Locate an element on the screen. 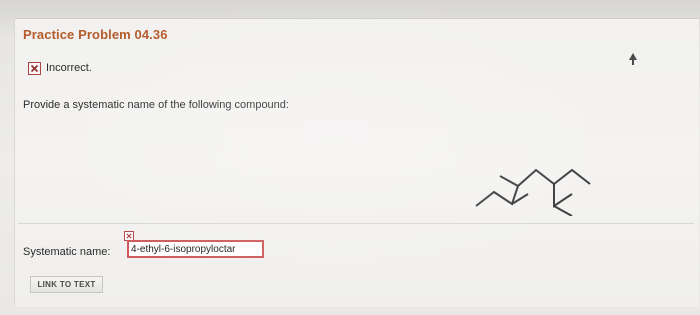  x-mark-icon is located at coordinates (34, 68).